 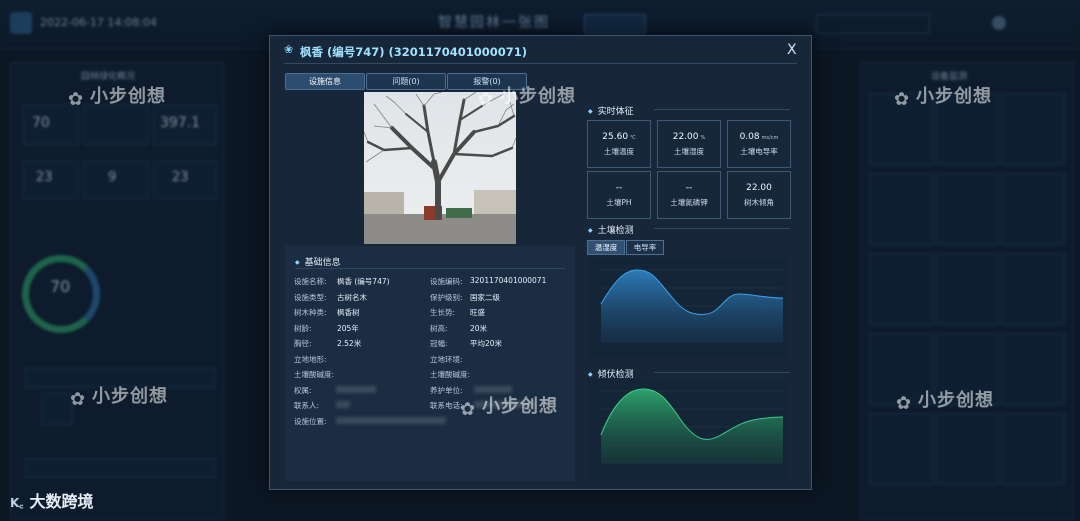 What do you see at coordinates (185, 125) in the screenshot?
I see `stat-tile: 397.1` at bounding box center [185, 125].